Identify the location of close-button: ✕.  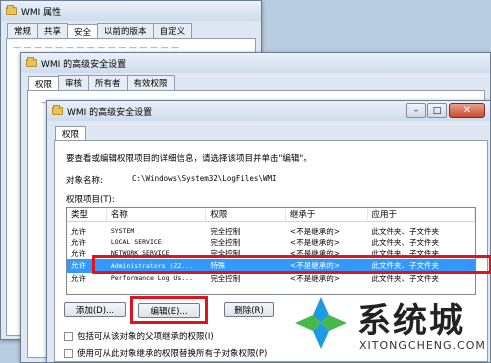
(467, 110).